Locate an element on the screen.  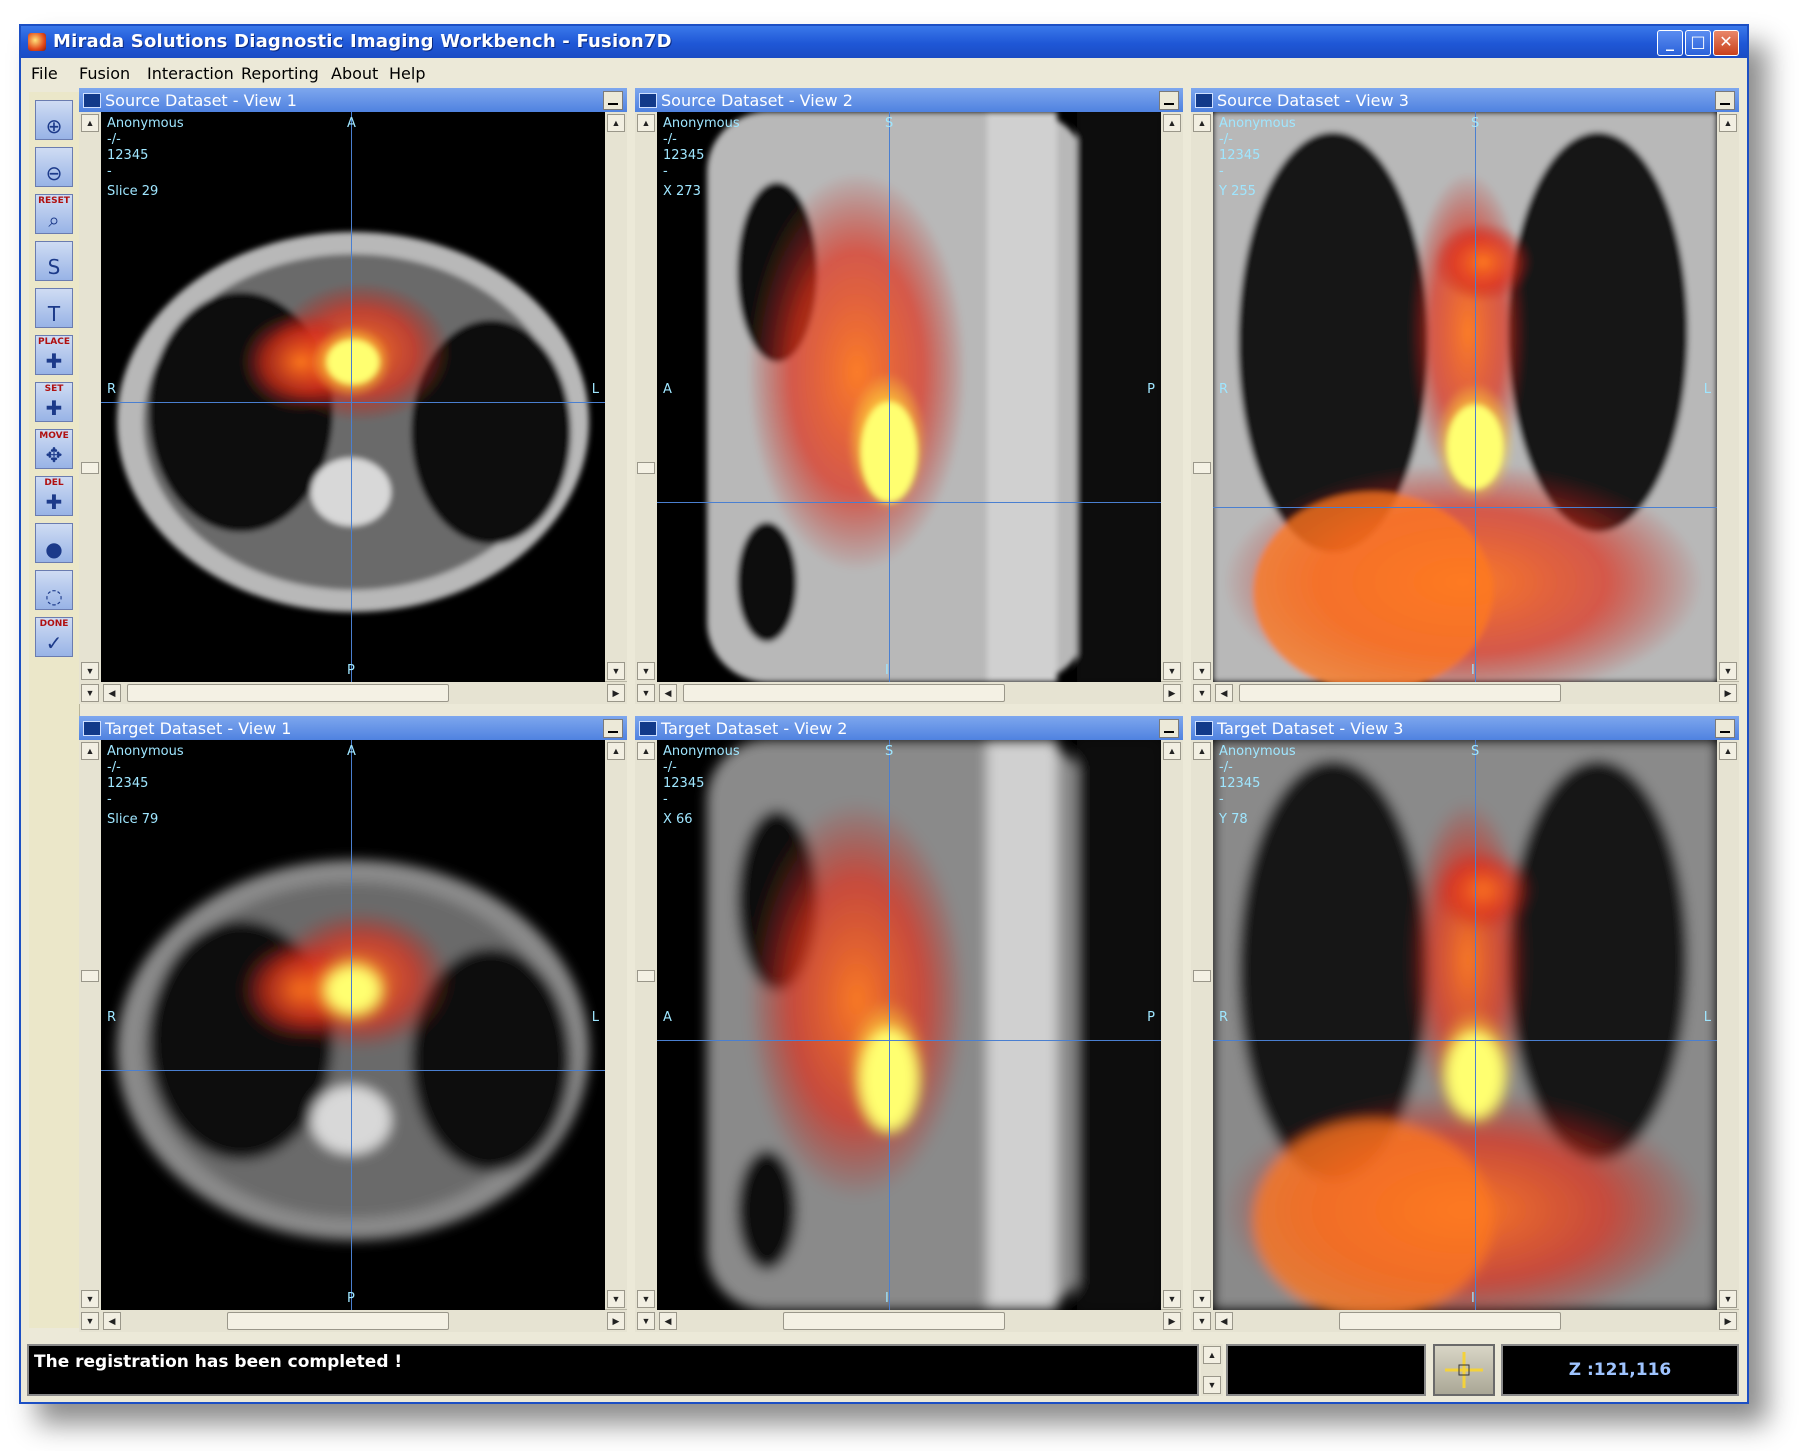
image-viewport: Anonymous -/- 12345- Y 78 S I R L is located at coordinates (1465, 1025).